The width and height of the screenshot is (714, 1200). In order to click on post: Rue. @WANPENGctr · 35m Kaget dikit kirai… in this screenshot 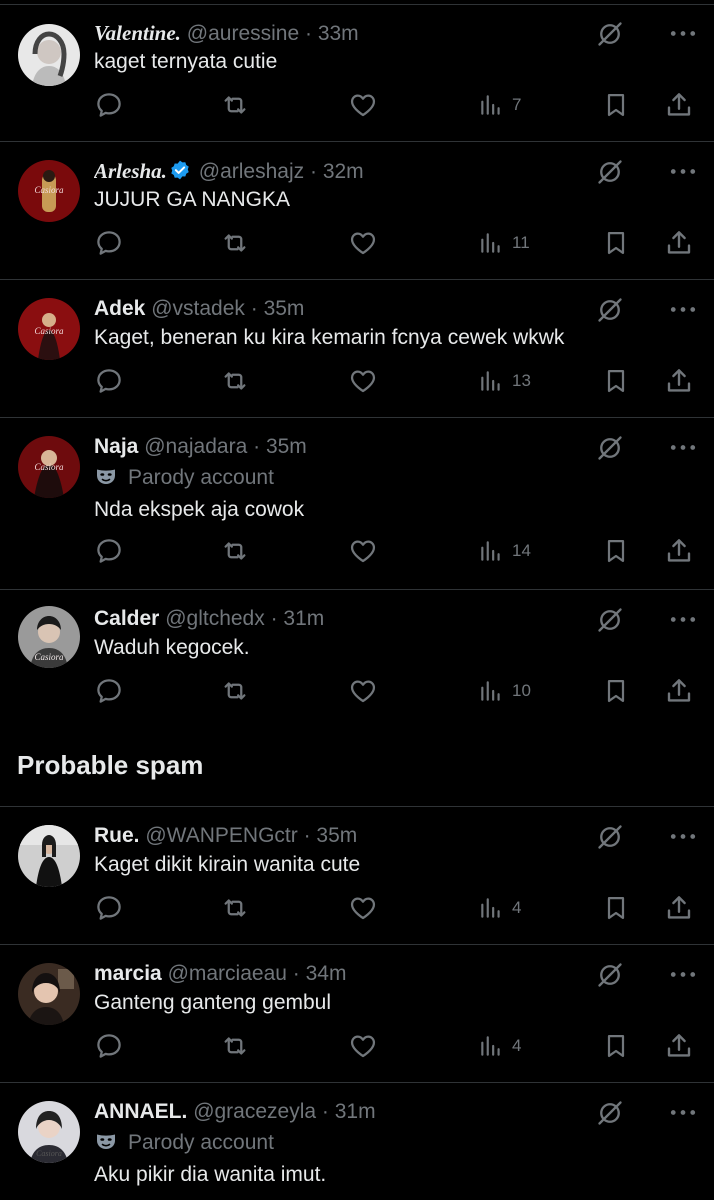, I will do `click(357, 876)`.